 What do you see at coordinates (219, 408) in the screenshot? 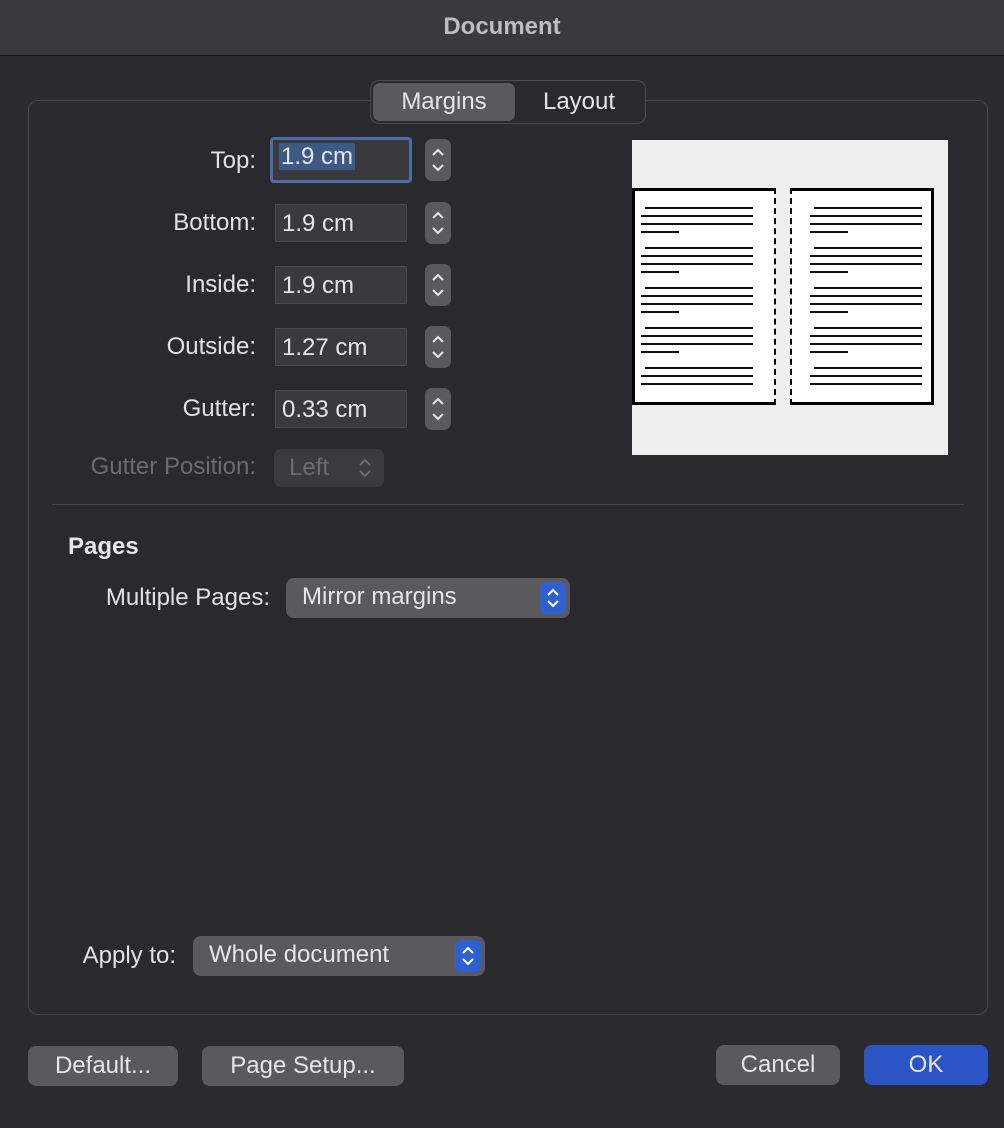
I see `gutter-label: Gutter:` at bounding box center [219, 408].